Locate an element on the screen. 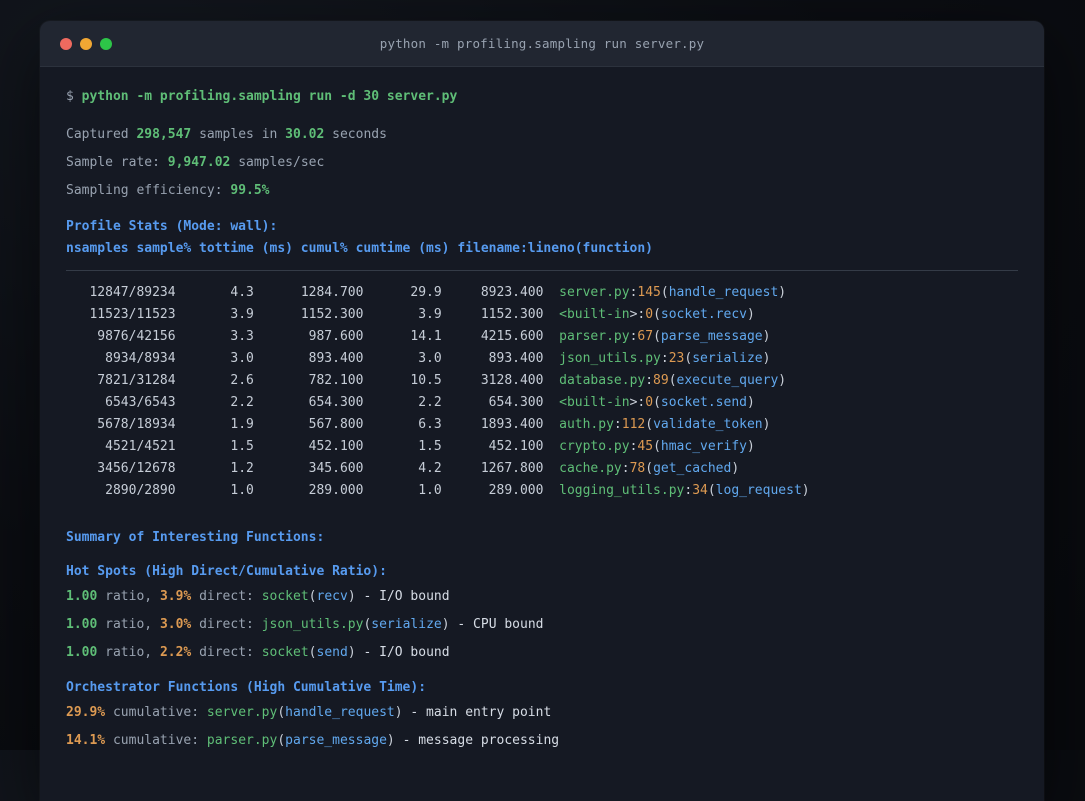 Image resolution: width=1085 pixels, height=801 pixels. col-sample-pct: 1.9 is located at coordinates (214, 424).